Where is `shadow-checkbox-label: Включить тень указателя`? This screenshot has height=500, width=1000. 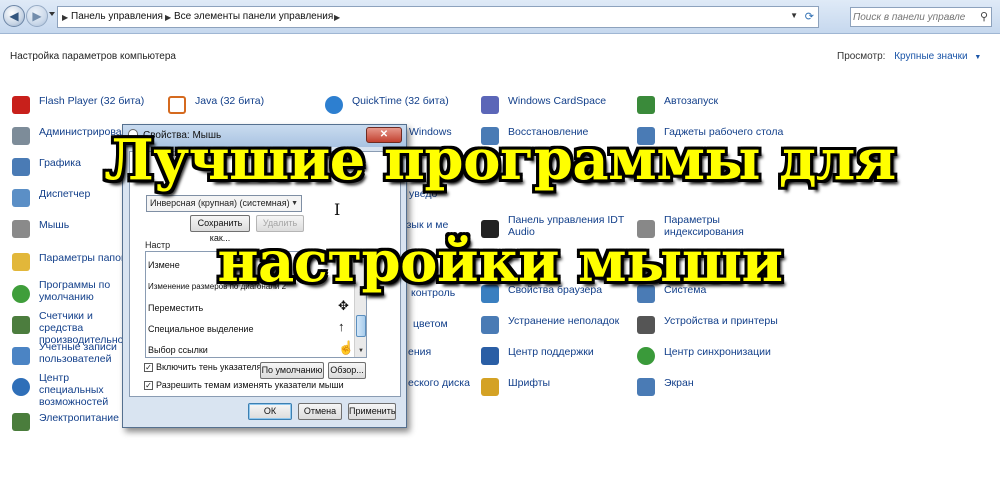 shadow-checkbox-label: Включить тень указателя is located at coordinates (209, 367).